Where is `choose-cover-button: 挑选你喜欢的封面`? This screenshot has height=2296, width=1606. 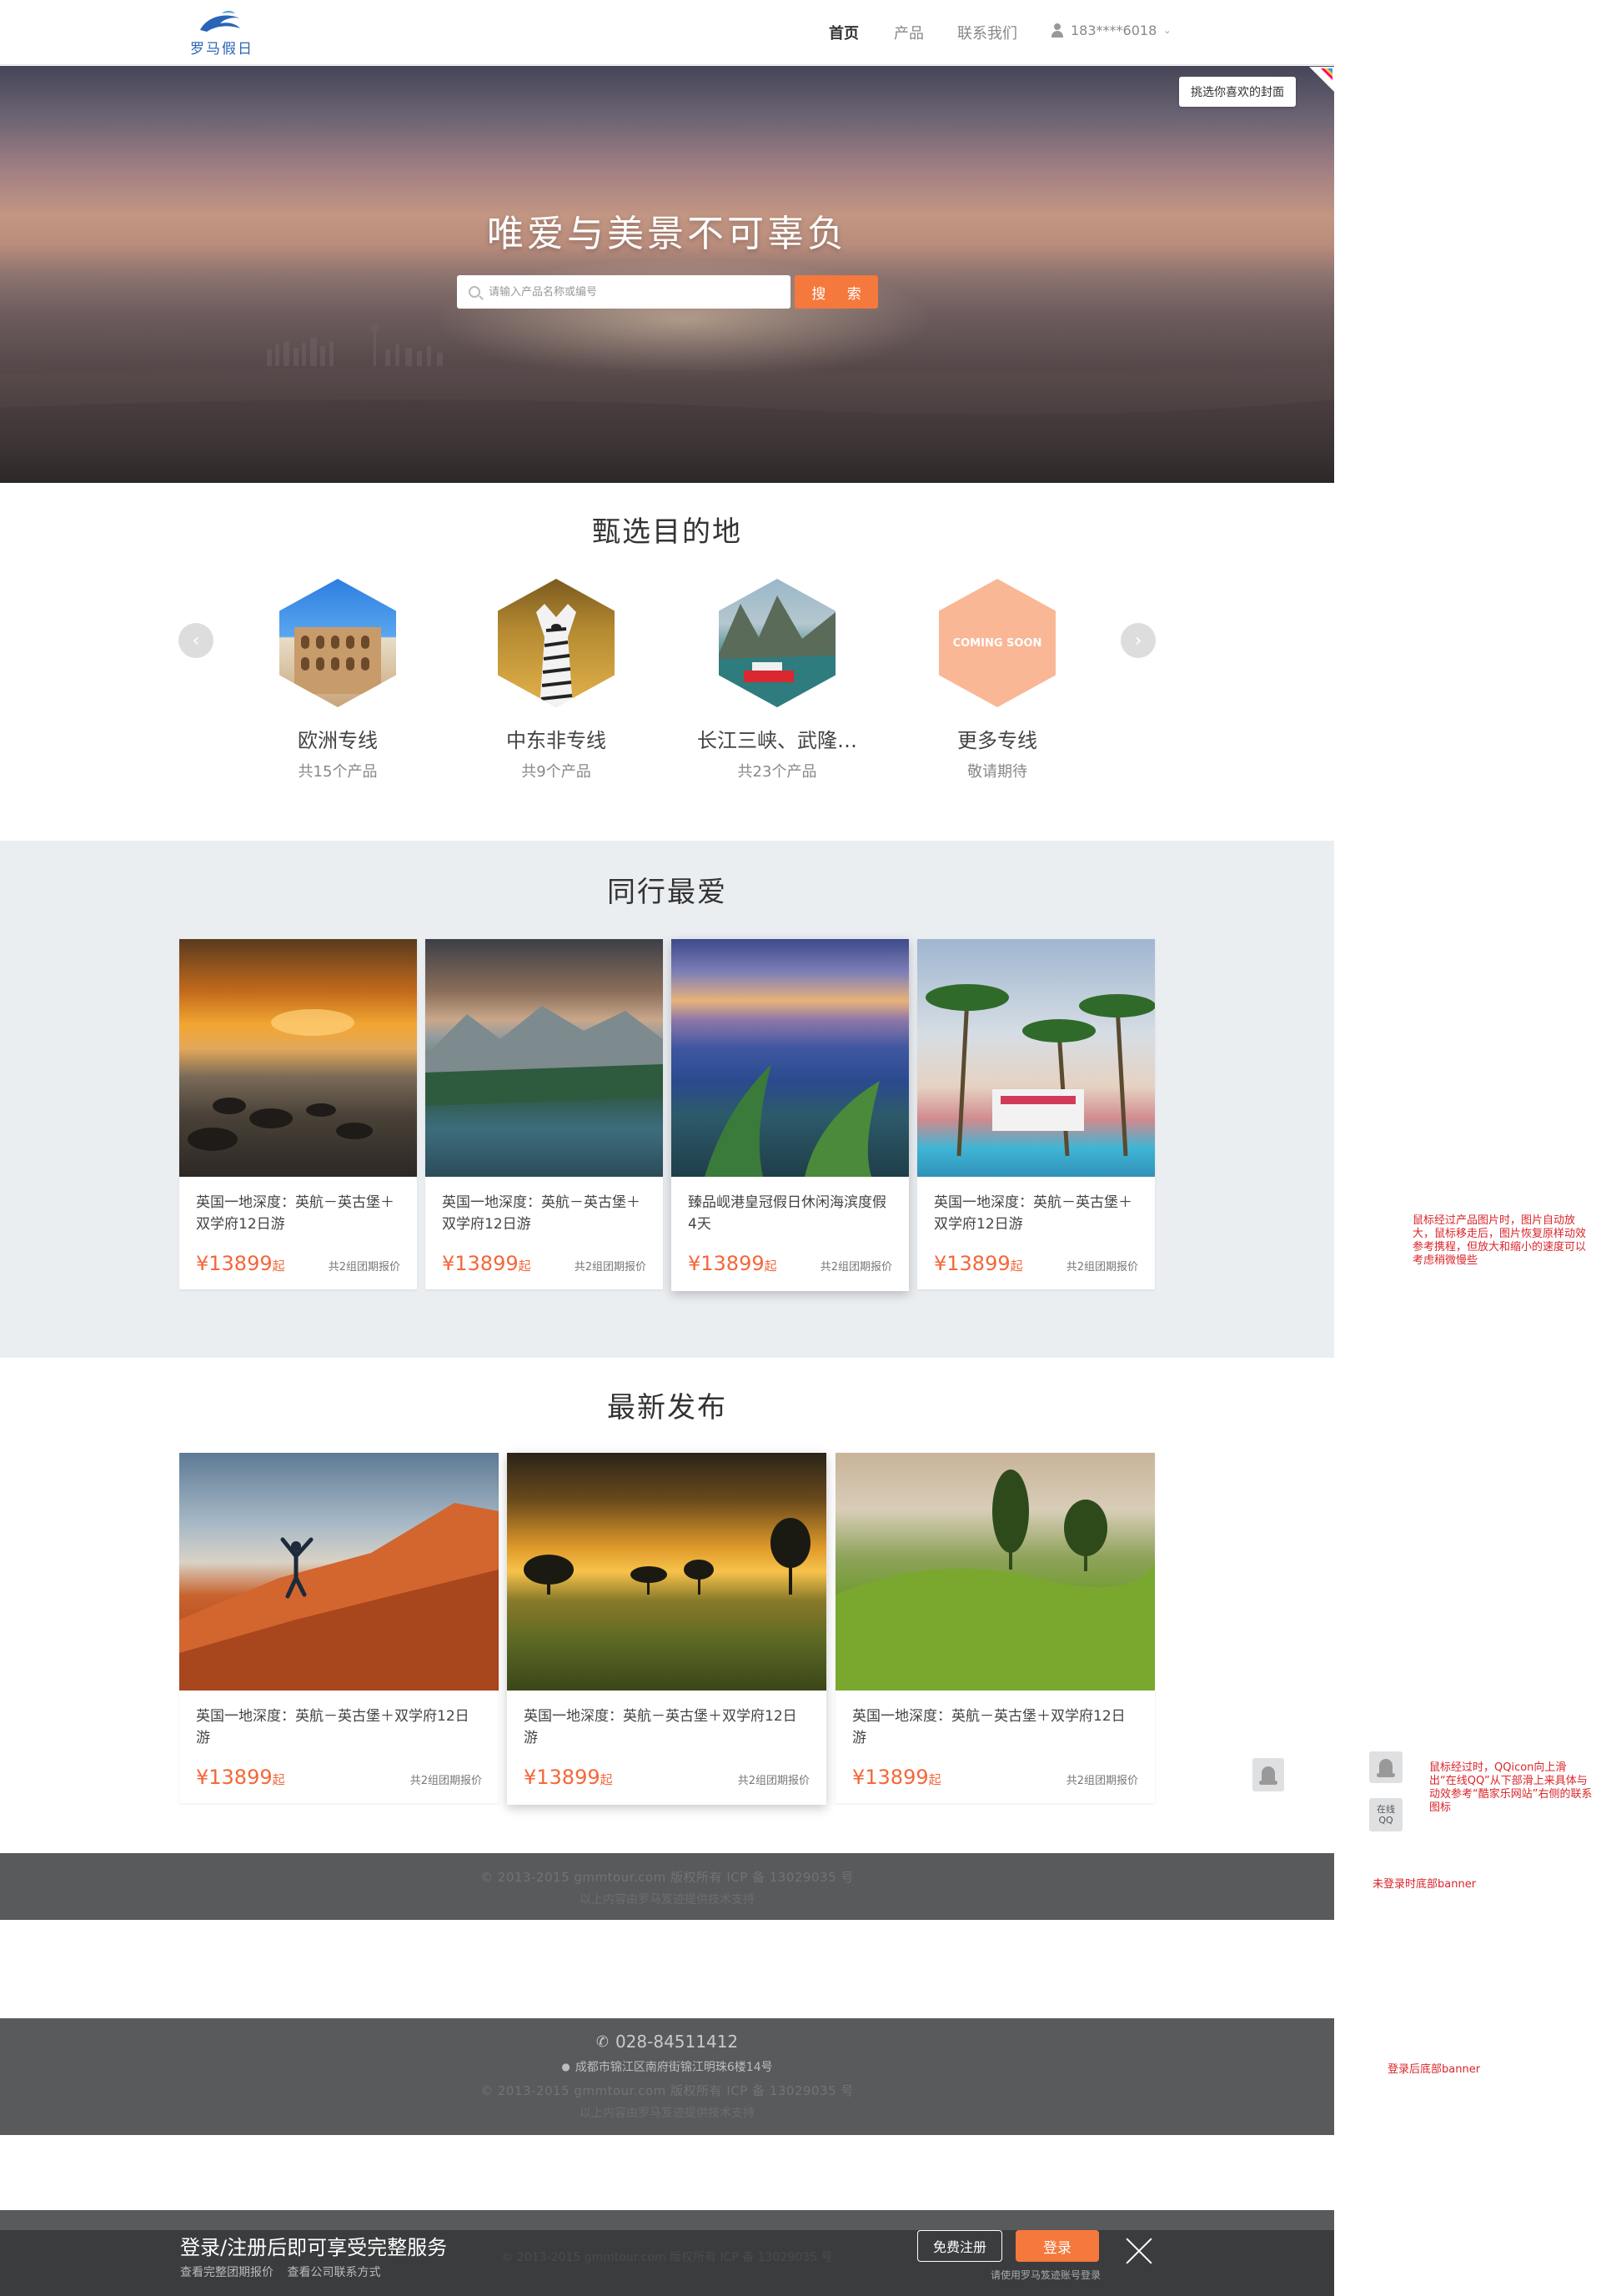
choose-cover-button: 挑选你喜欢的封面 is located at coordinates (1237, 92).